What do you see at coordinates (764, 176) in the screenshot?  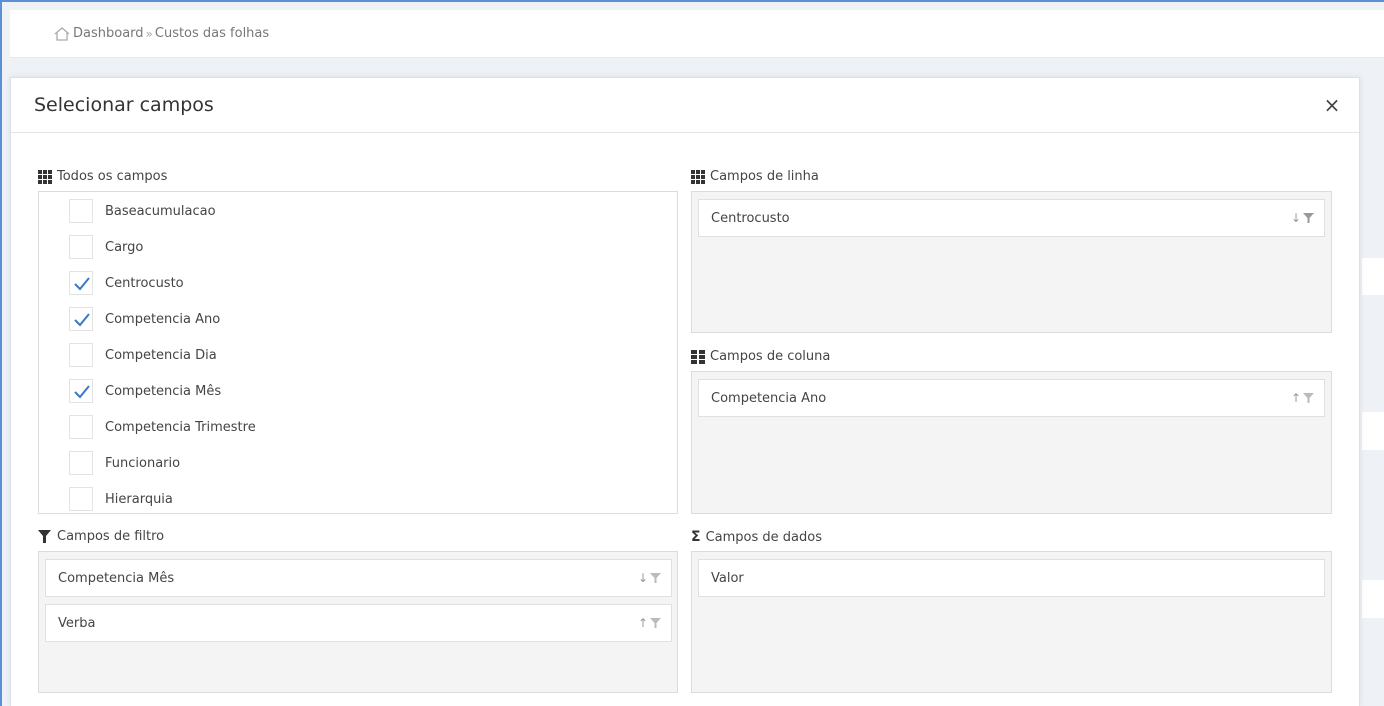 I see `row-fields-label: Campos de linha` at bounding box center [764, 176].